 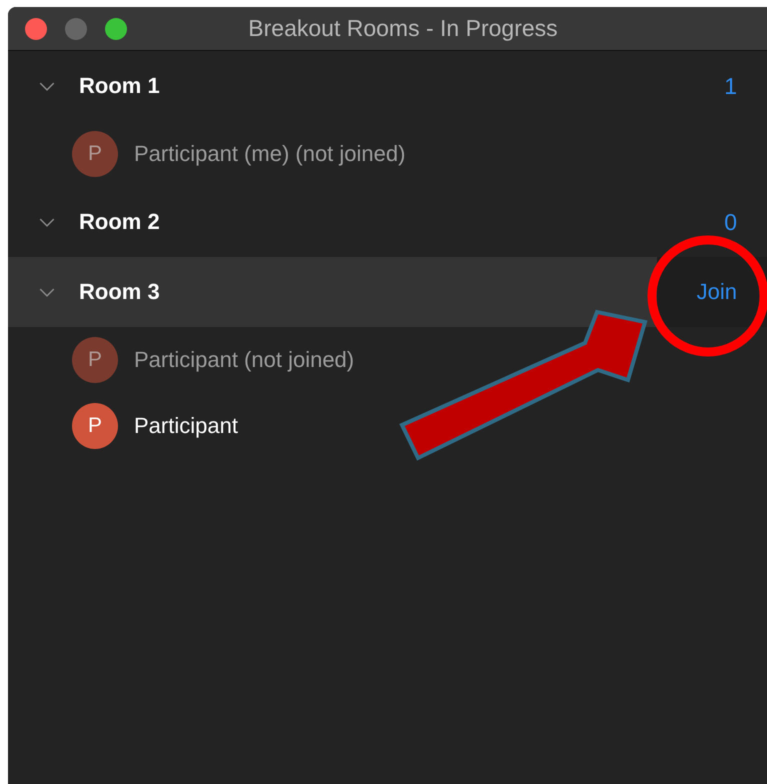 What do you see at coordinates (120, 86) in the screenshot?
I see `room-name: Room 1` at bounding box center [120, 86].